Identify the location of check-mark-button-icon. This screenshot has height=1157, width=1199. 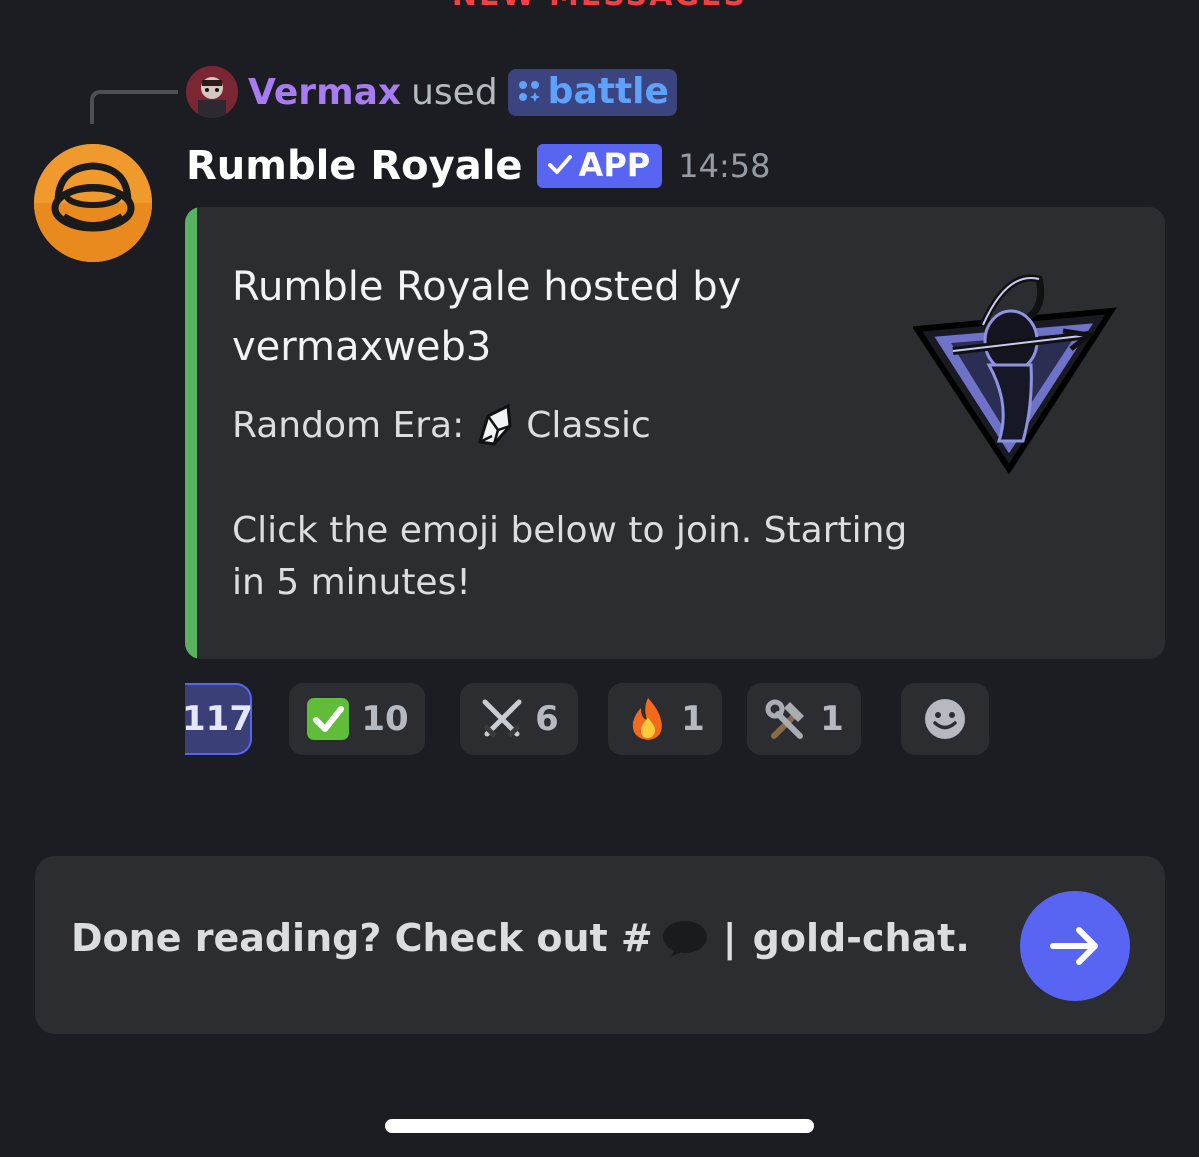
(328, 719).